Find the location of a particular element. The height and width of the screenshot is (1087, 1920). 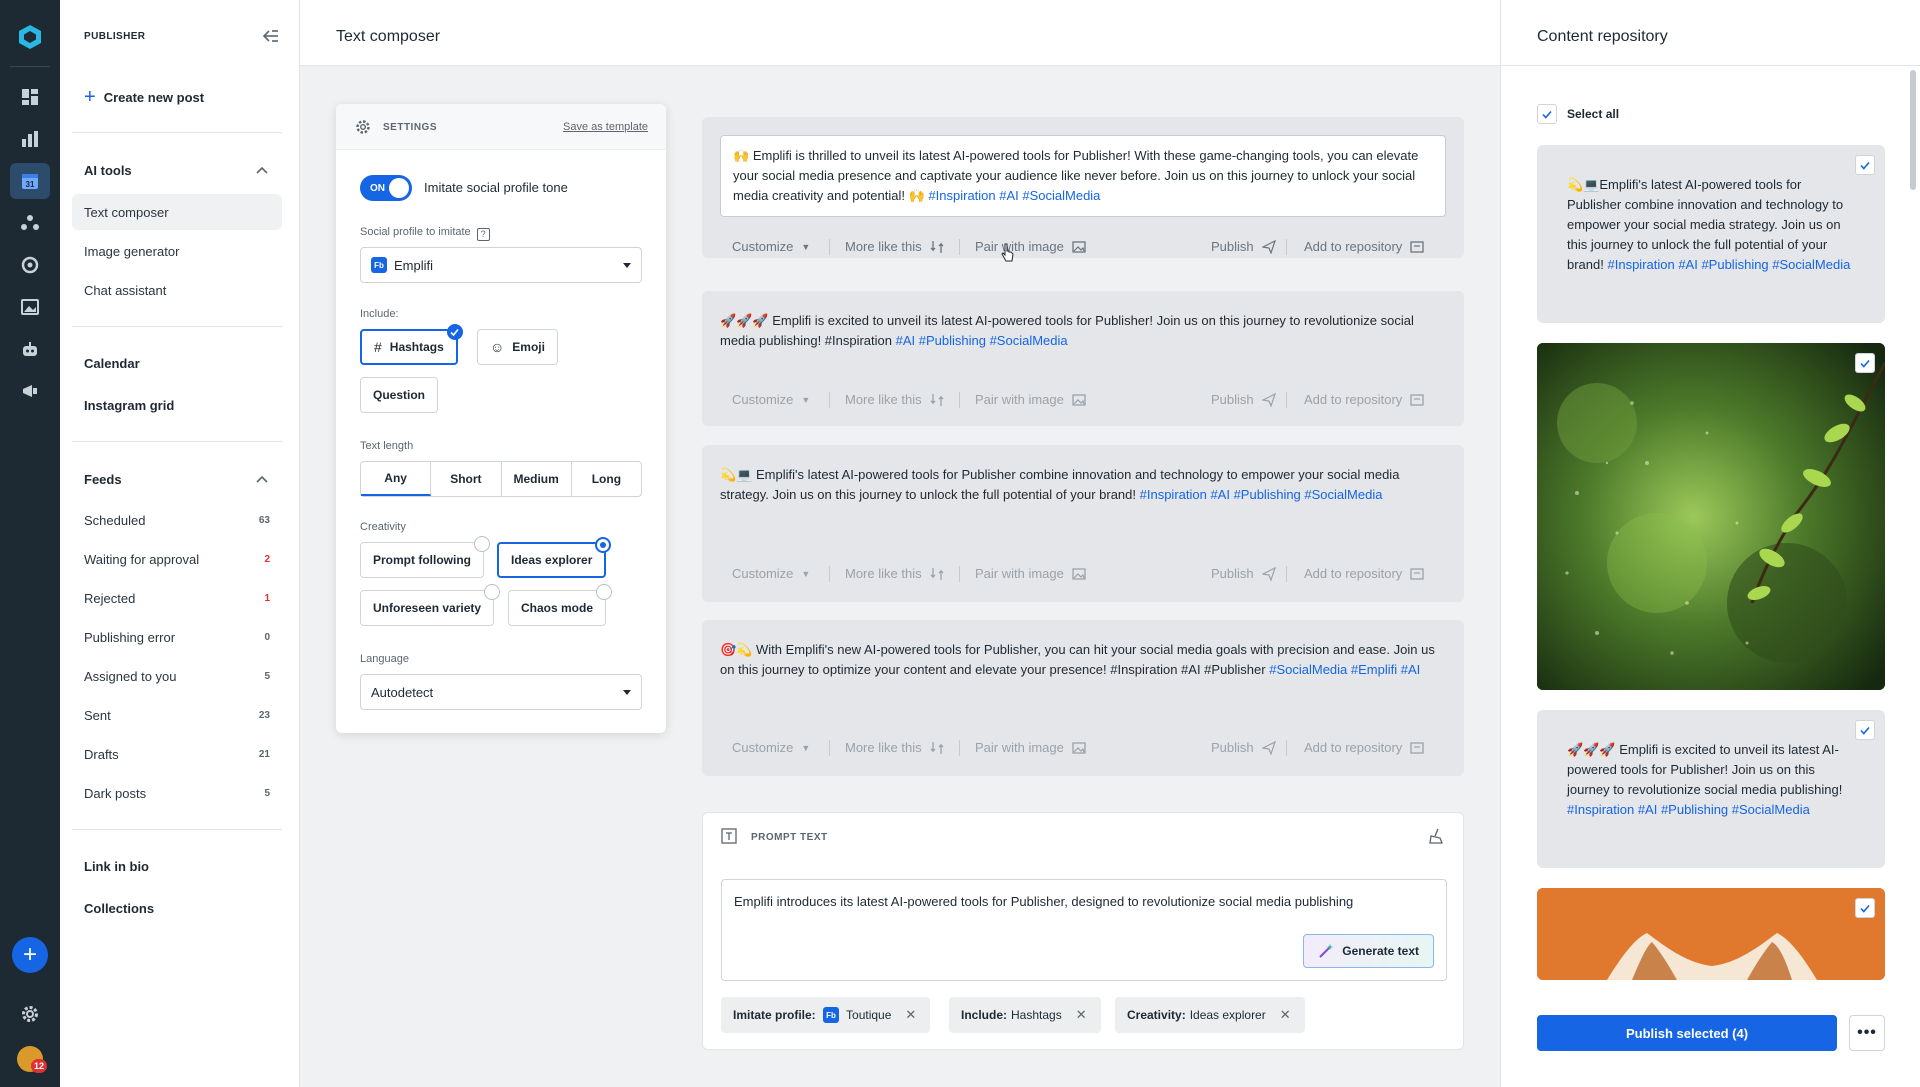

feed-item-scheduled: Scheduled 63 is located at coordinates (177, 520).